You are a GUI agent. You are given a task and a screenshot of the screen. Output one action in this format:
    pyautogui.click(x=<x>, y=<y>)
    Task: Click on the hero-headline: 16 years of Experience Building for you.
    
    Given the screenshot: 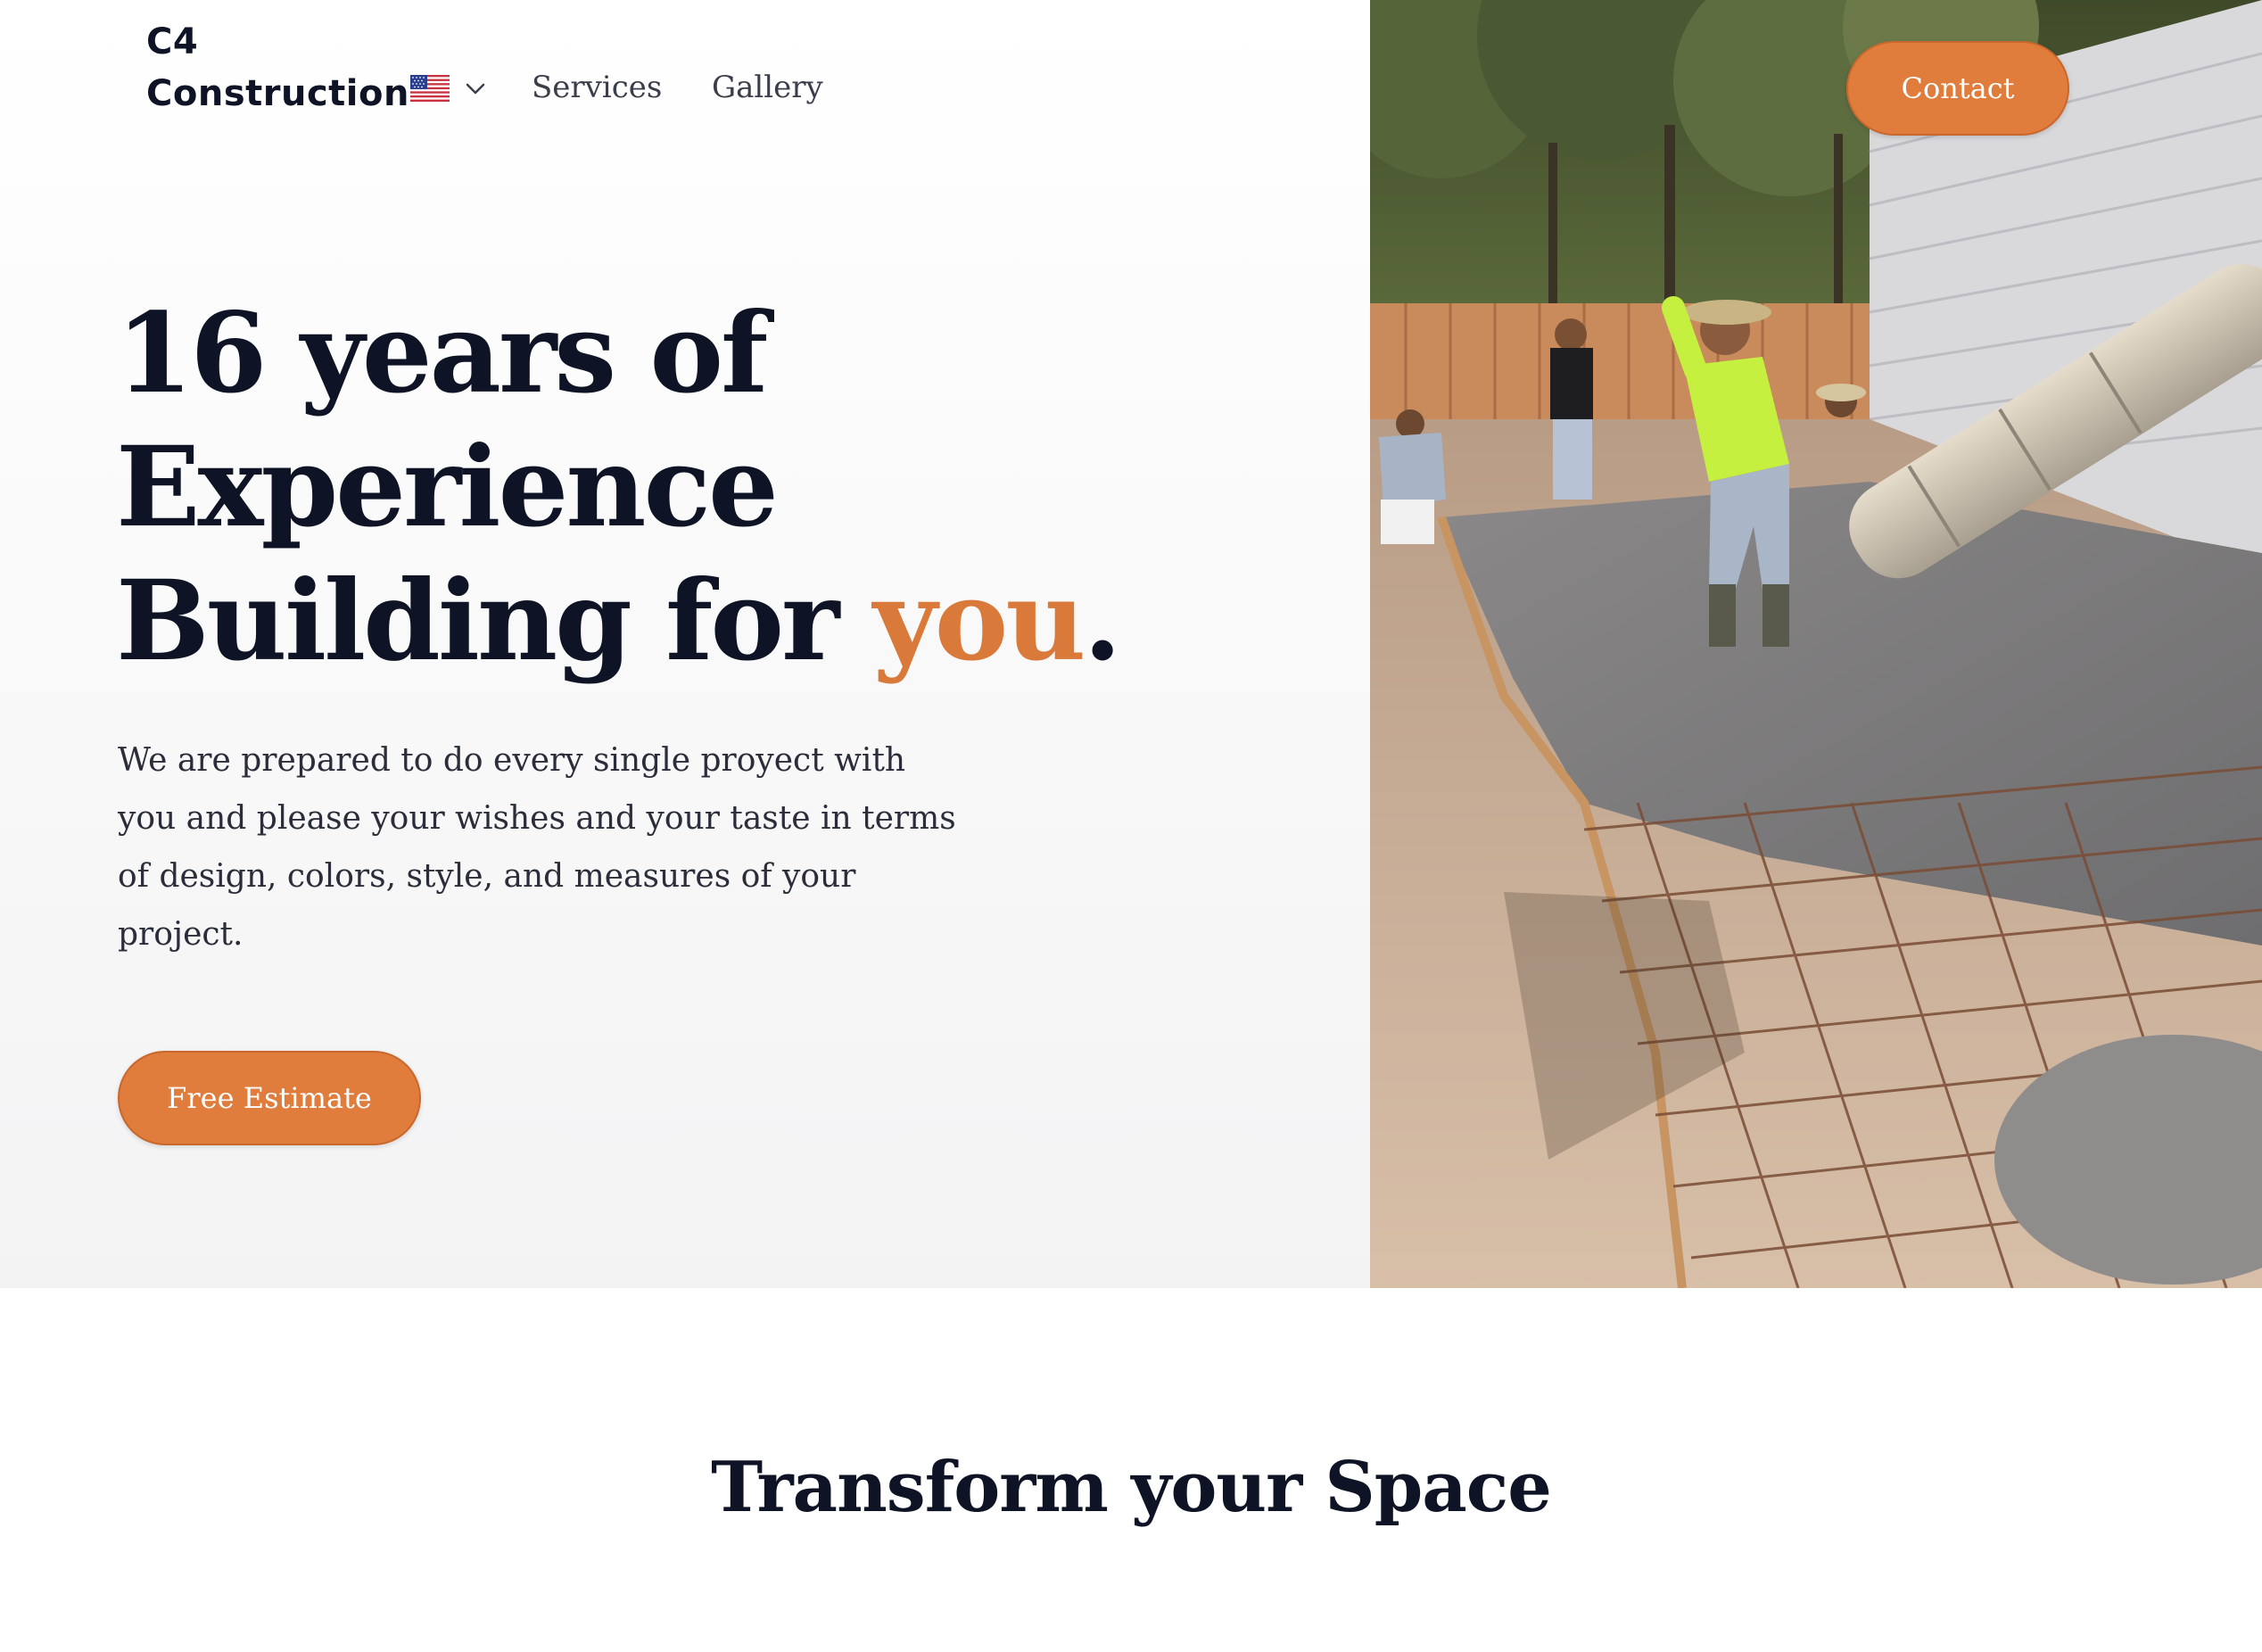 What is the action you would take?
    pyautogui.click(x=619, y=488)
    